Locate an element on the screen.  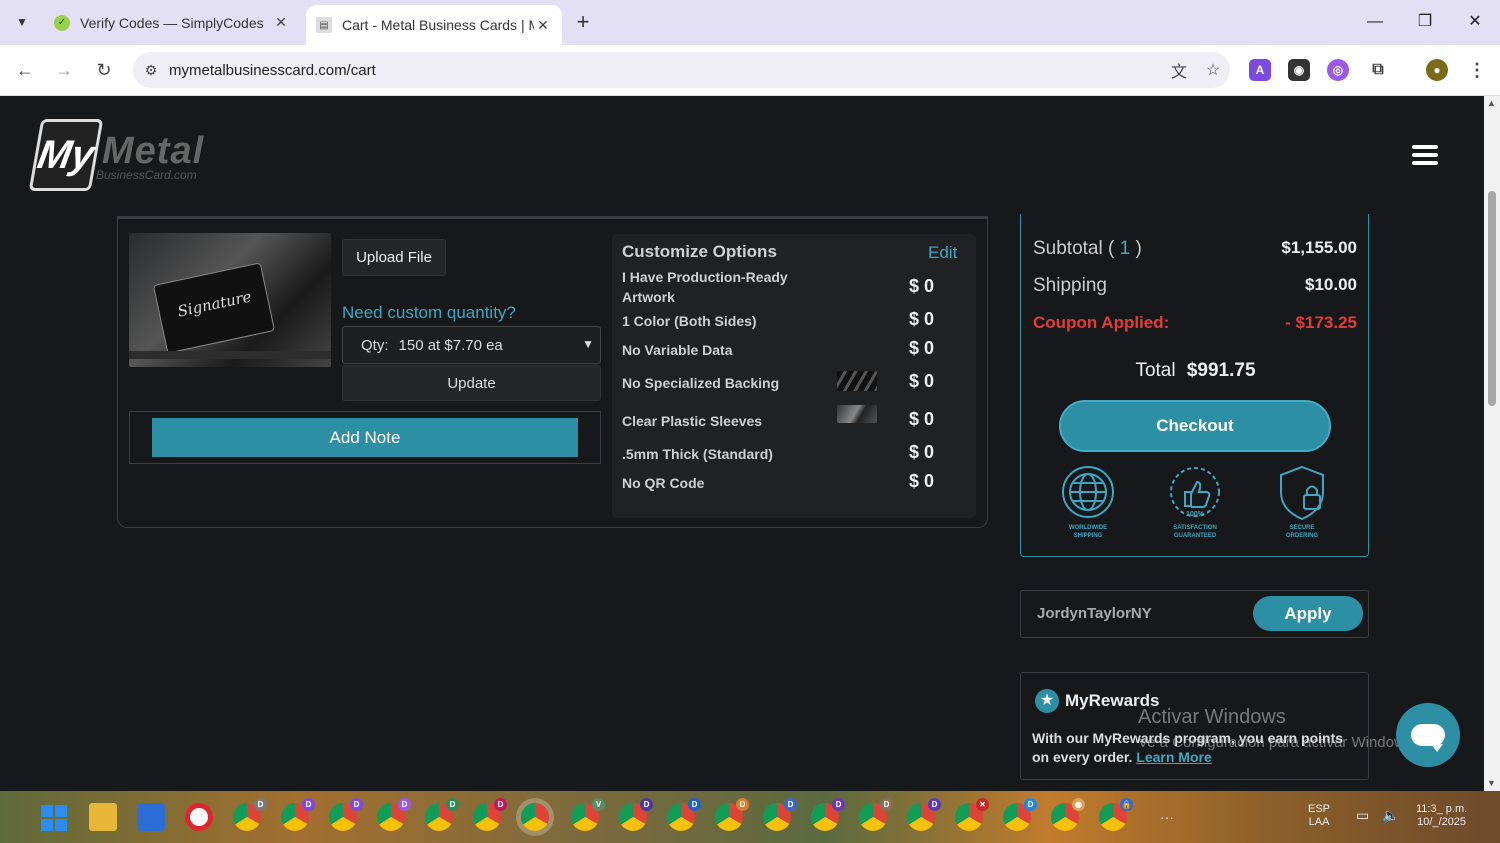
coupon-discount-value: - $173.25 is located at coordinates (1321, 322).